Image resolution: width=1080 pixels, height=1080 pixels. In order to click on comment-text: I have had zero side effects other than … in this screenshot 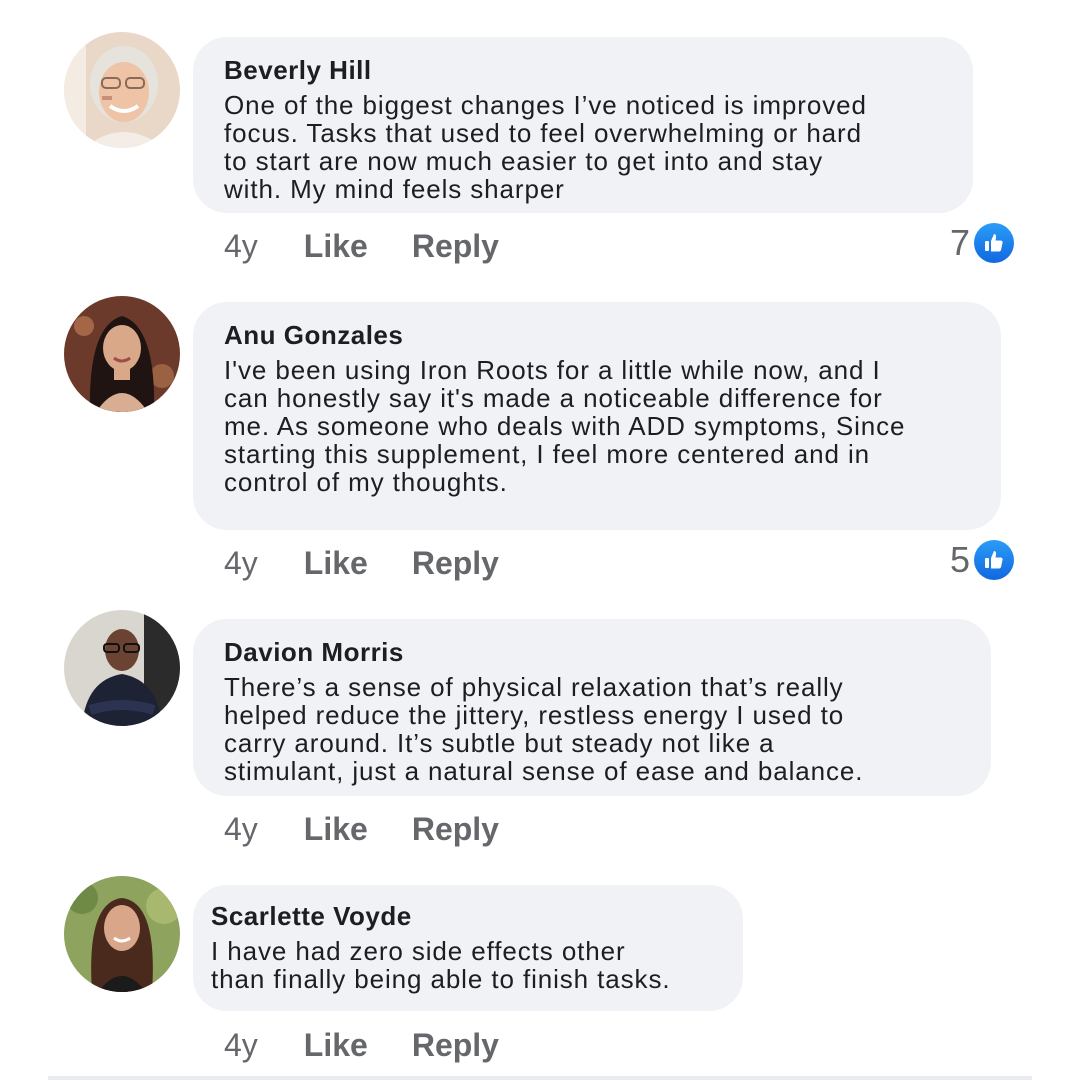, I will do `click(467, 965)`.